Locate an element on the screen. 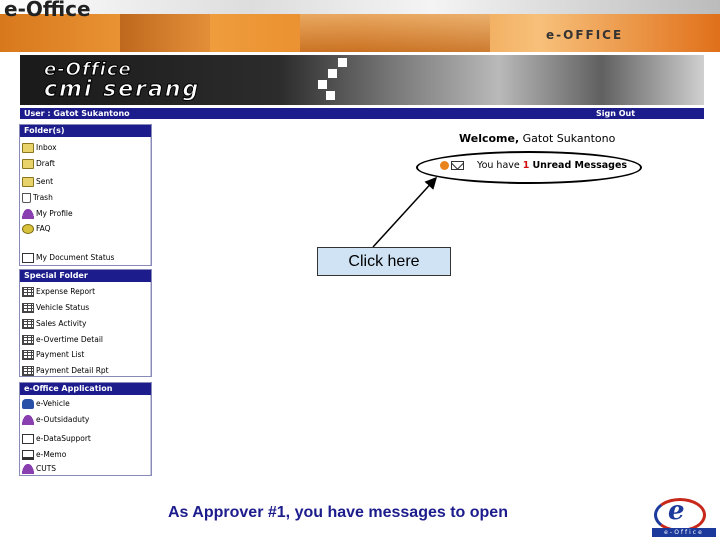  envelope-icon is located at coordinates (457, 165).